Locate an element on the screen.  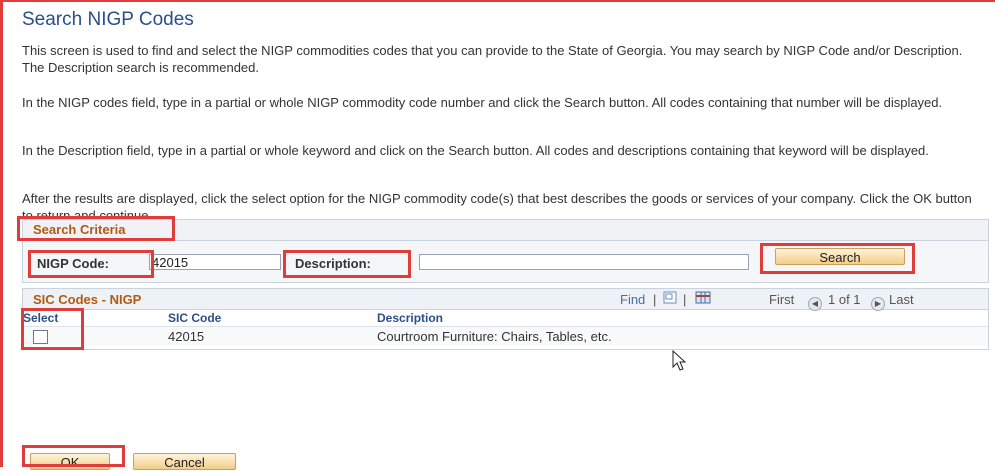
mouse-cursor-icon is located at coordinates (679, 360).